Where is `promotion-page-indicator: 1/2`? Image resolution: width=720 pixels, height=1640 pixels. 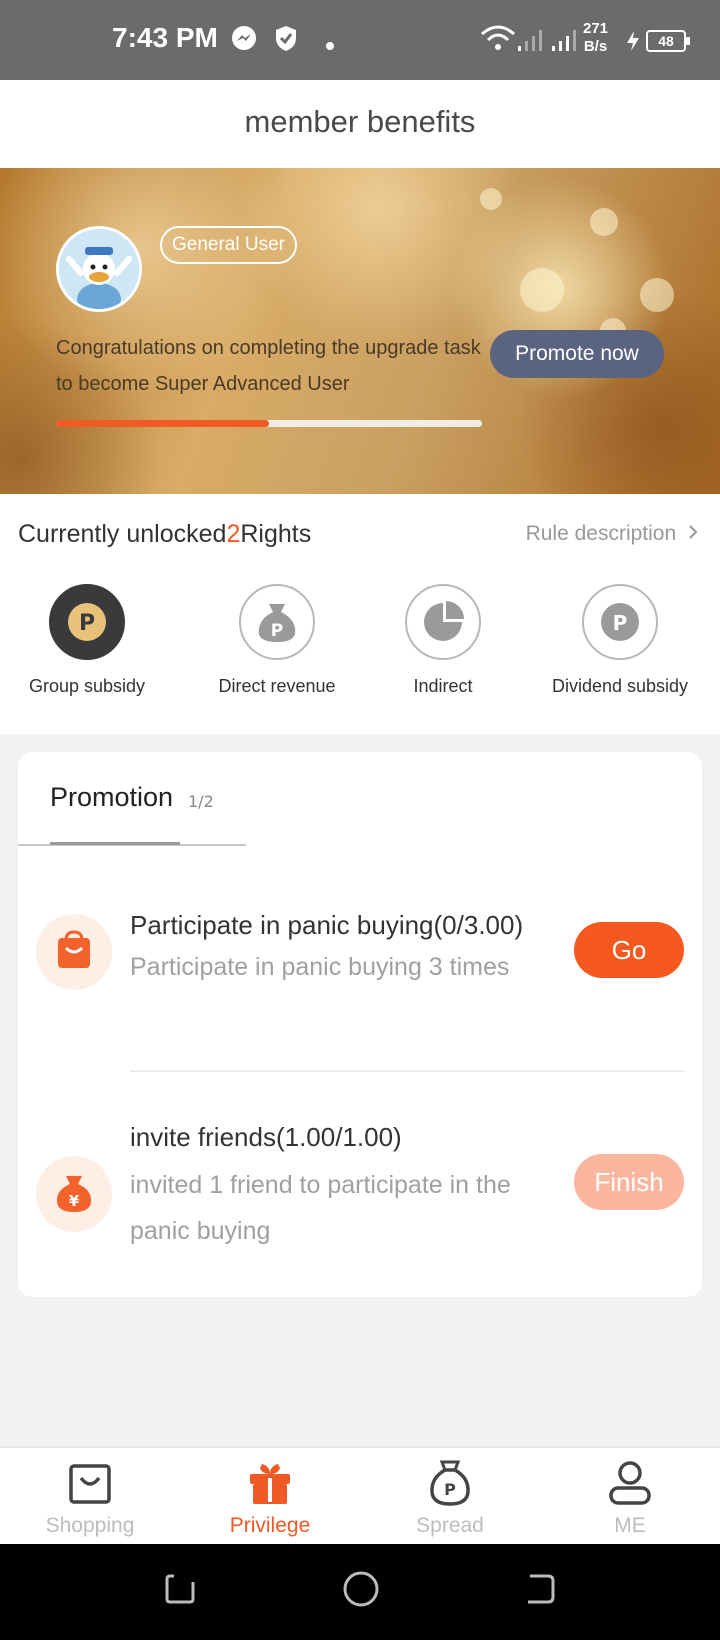 promotion-page-indicator: 1/2 is located at coordinates (201, 801).